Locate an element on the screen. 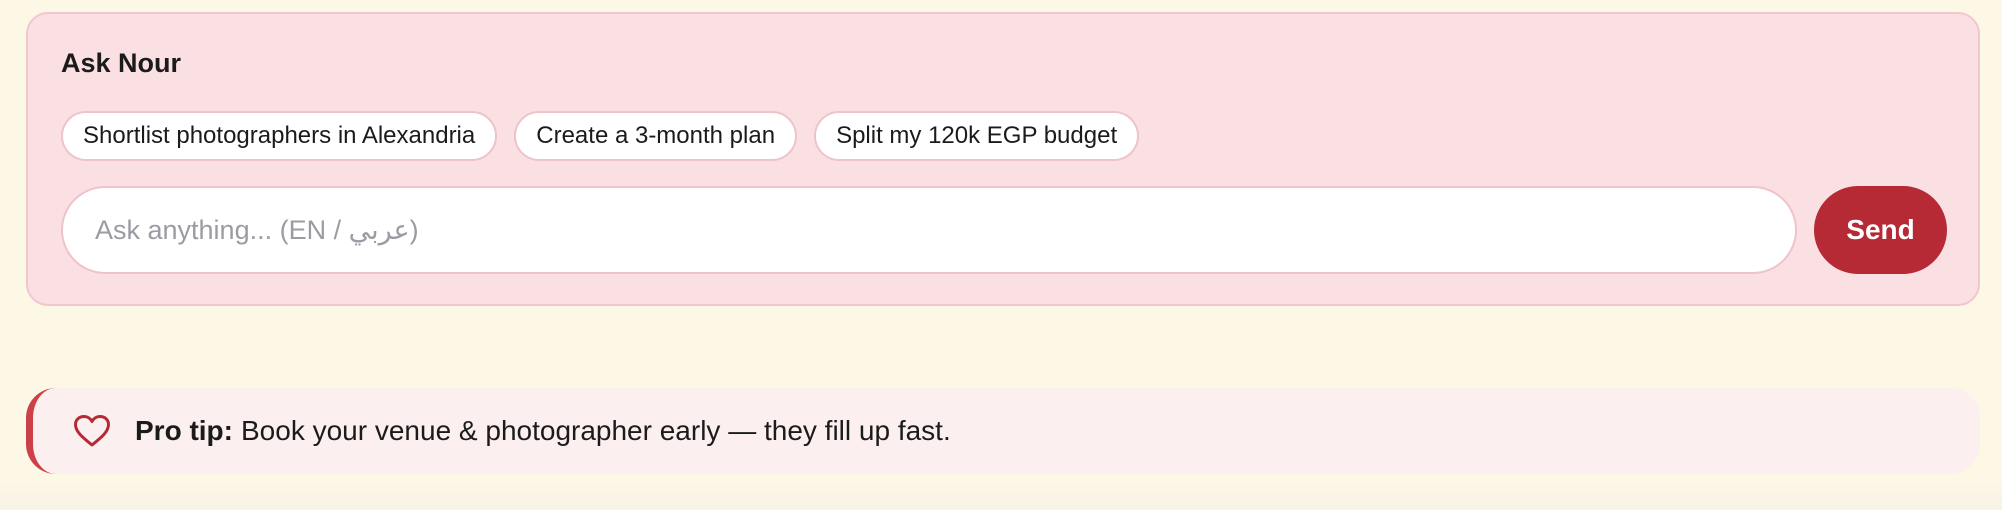 This screenshot has height=510, width=2002. suggestion-chip-budget: Split my 120k EGP budget is located at coordinates (977, 136).